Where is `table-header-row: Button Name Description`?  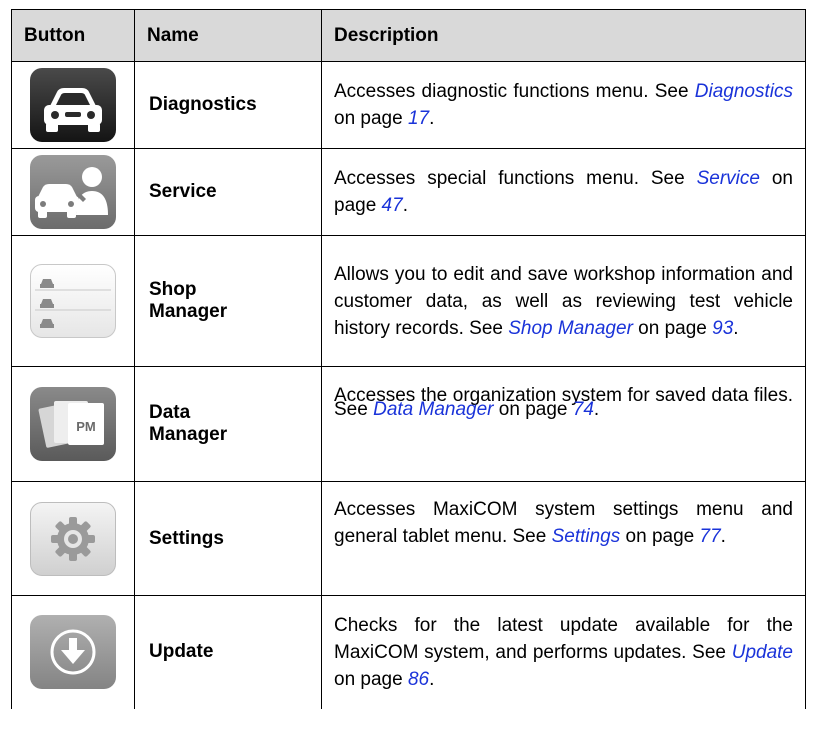 table-header-row: Button Name Description is located at coordinates (408, 35).